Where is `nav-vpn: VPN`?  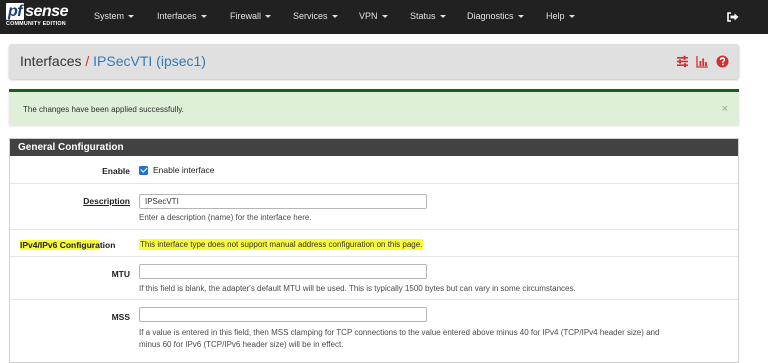
nav-vpn: VPN is located at coordinates (373, 16).